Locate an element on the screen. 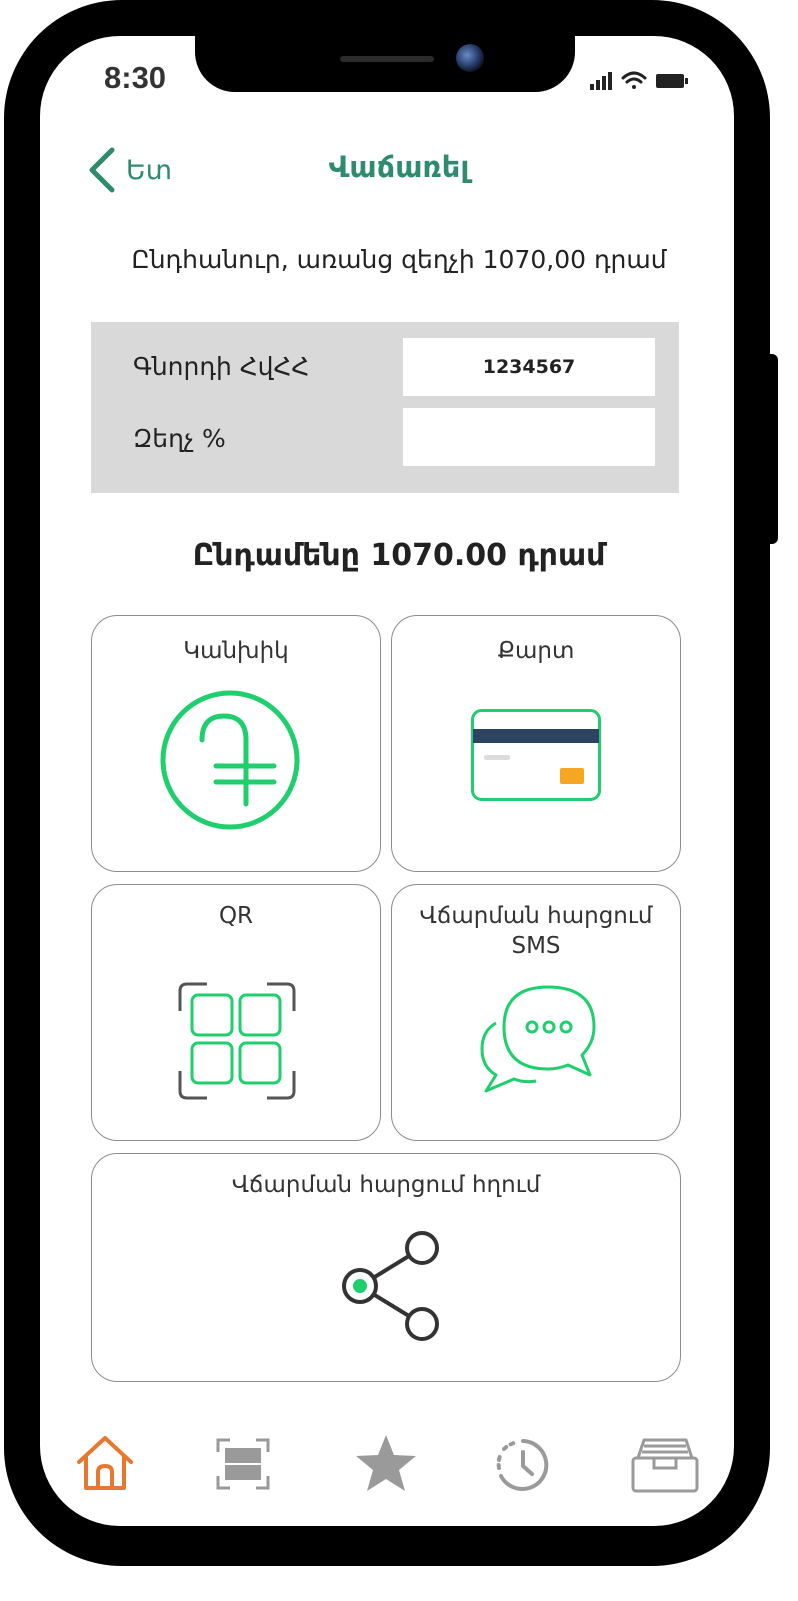 The image size is (798, 1601). nav-history is located at coordinates (523, 1467).